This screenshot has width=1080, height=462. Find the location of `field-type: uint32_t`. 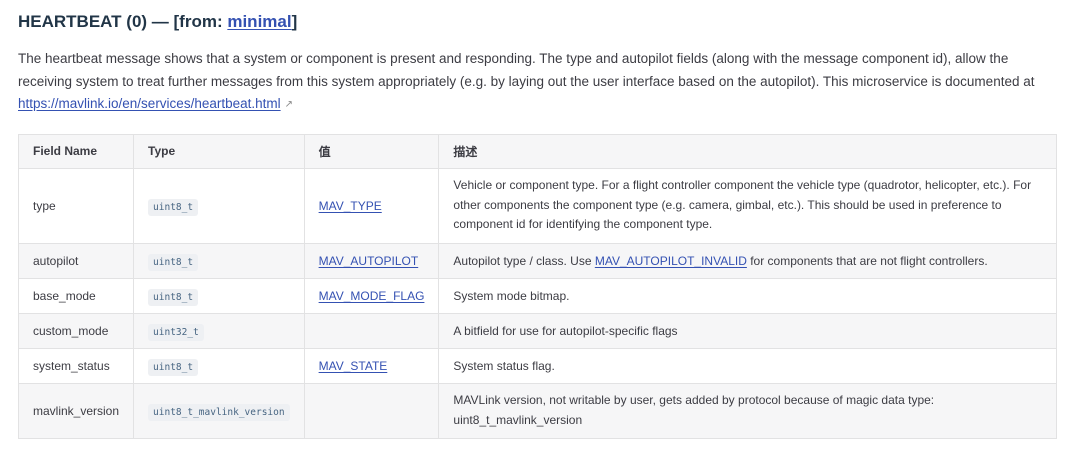

field-type: uint32_t is located at coordinates (176, 332).